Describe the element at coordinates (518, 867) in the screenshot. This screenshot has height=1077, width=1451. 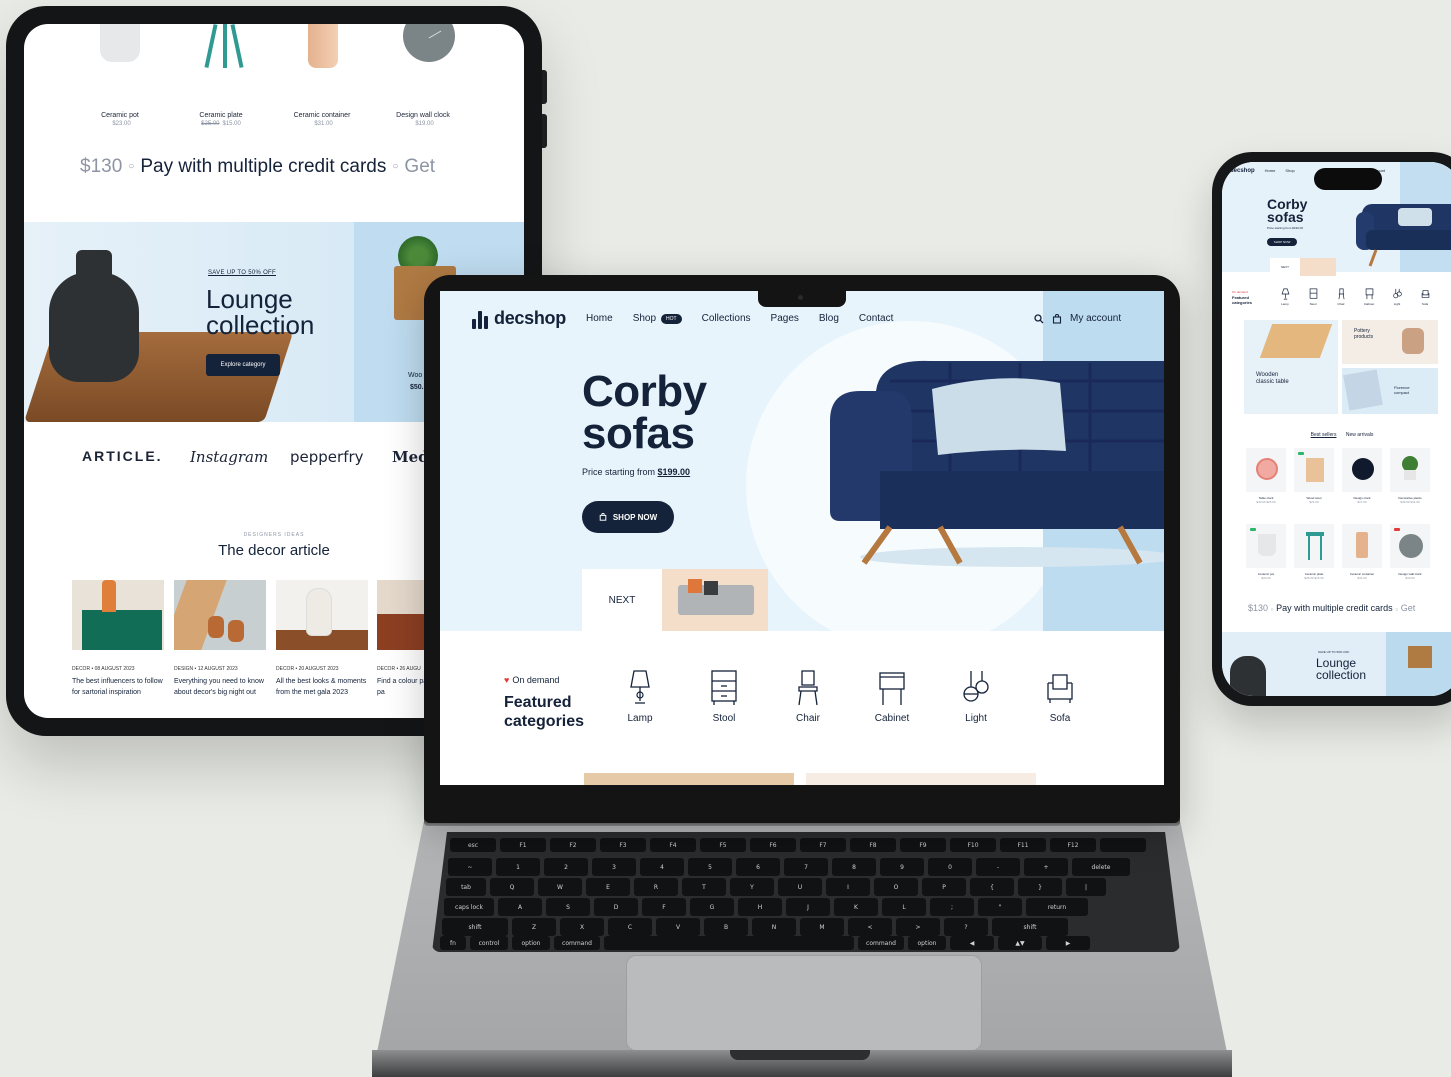
I see `keyboard-key: 1` at that location.